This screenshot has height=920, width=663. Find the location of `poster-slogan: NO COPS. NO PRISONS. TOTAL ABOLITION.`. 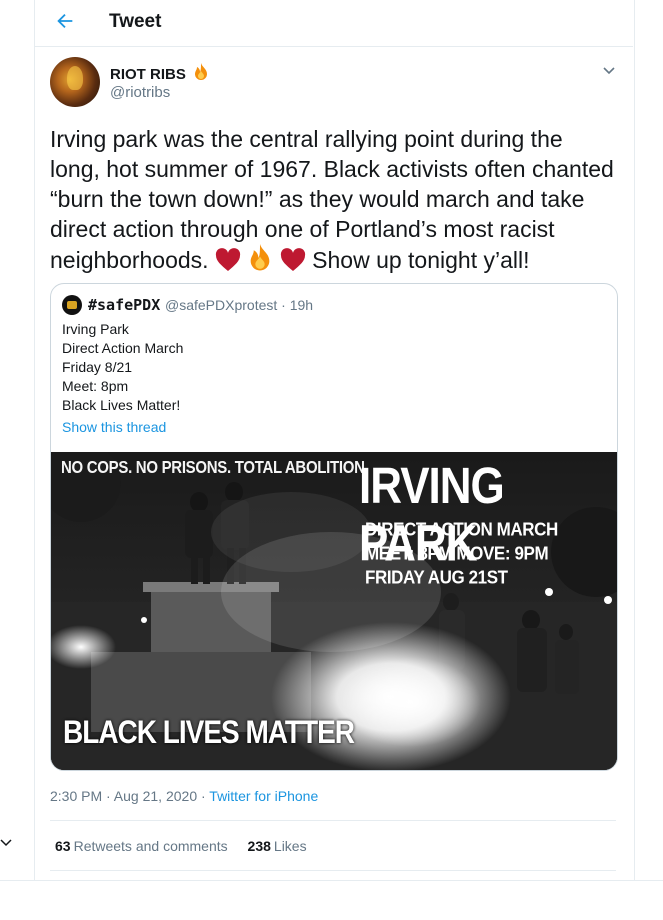

poster-slogan: NO COPS. NO PRISONS. TOTAL ABOLITION. is located at coordinates (215, 468).